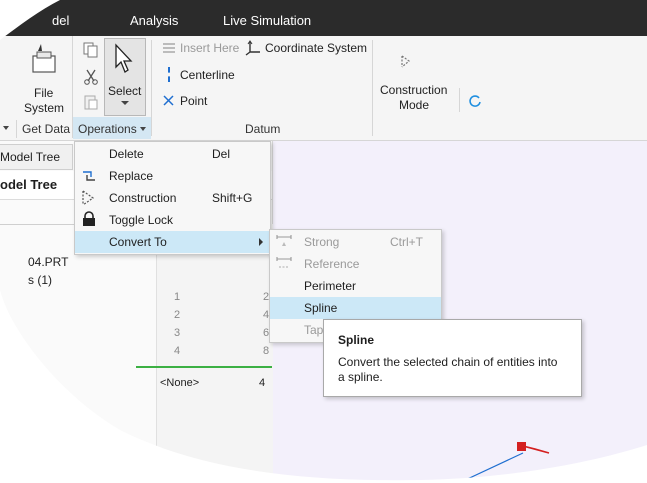 The width and height of the screenshot is (647, 483). What do you see at coordinates (355, 242) in the screenshot?
I see `submenu-item-strong: Strong Ctrl+T` at bounding box center [355, 242].